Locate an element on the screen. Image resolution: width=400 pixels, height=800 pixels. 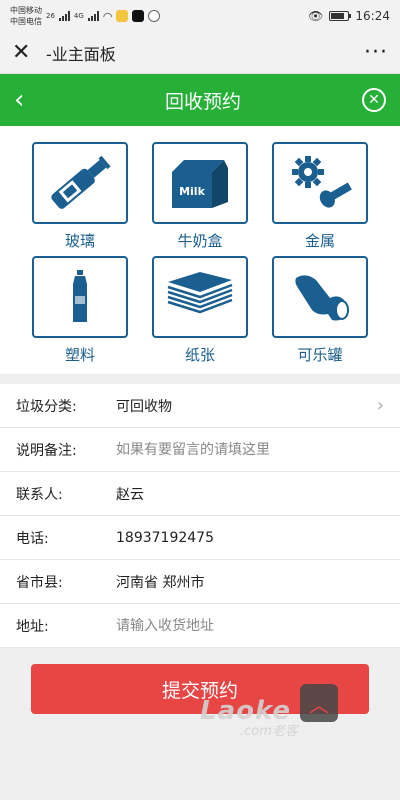
network-type-1: 26 is located at coordinates (50, 16).